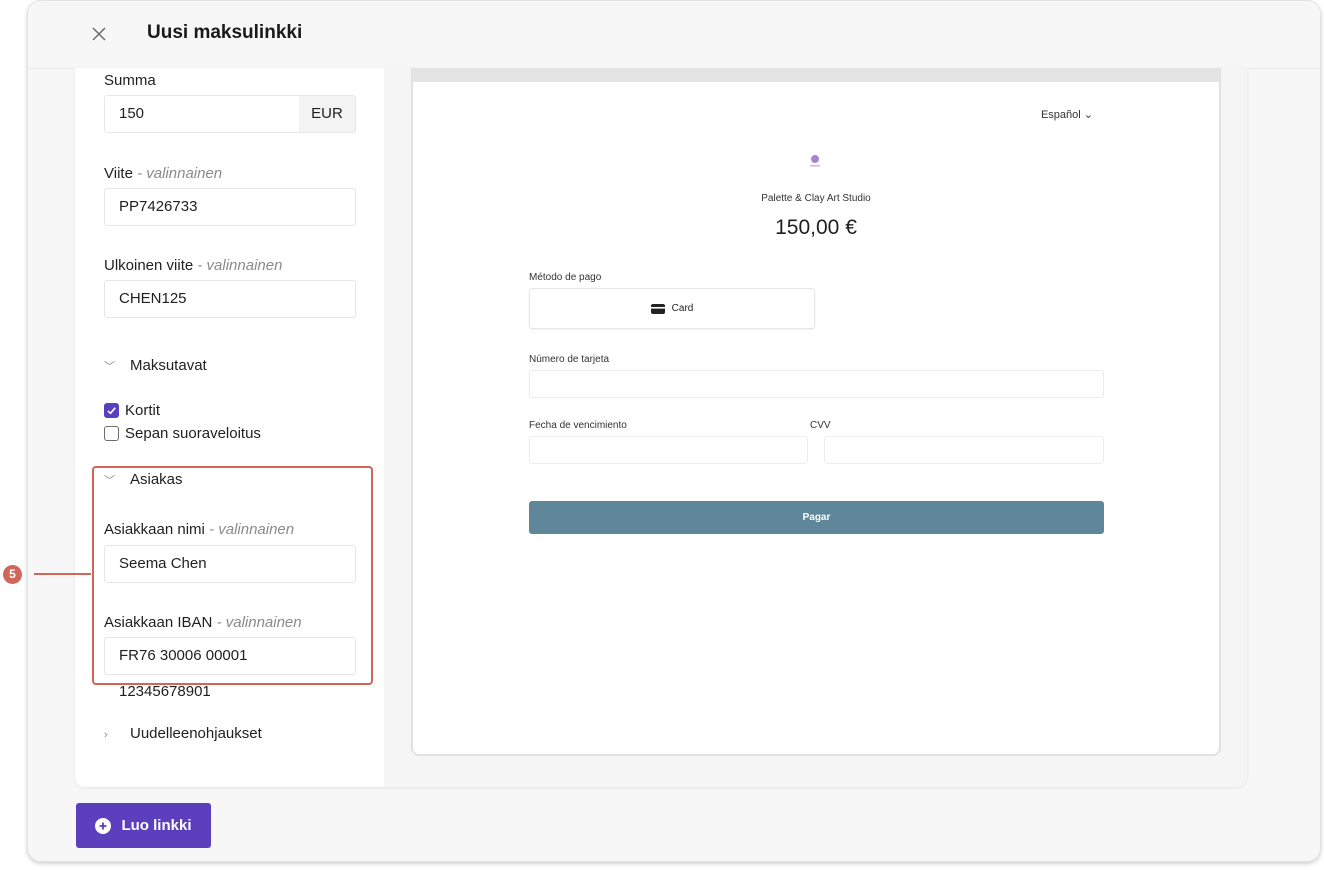 The height and width of the screenshot is (870, 1324). Describe the element at coordinates (232, 575) in the screenshot. I see `customer-highlight-box` at that location.